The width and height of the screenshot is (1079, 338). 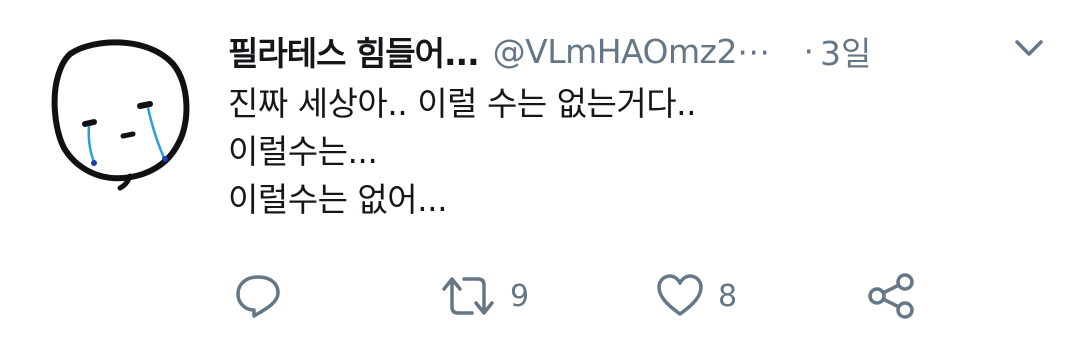 I want to click on reply-icon, so click(x=258, y=296).